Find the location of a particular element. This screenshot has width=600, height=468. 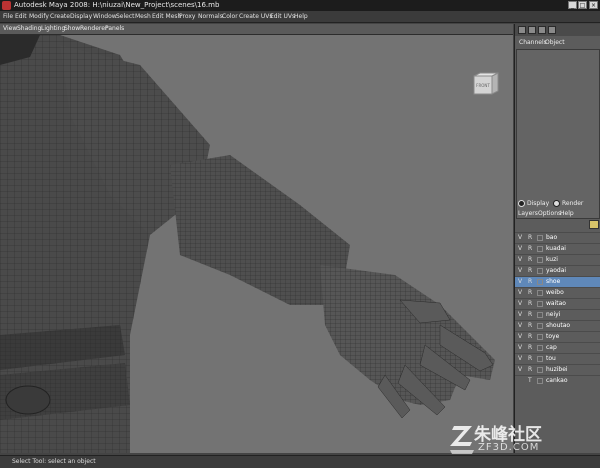

panel-menu-renderer: Renderer is located at coordinates (93, 29).